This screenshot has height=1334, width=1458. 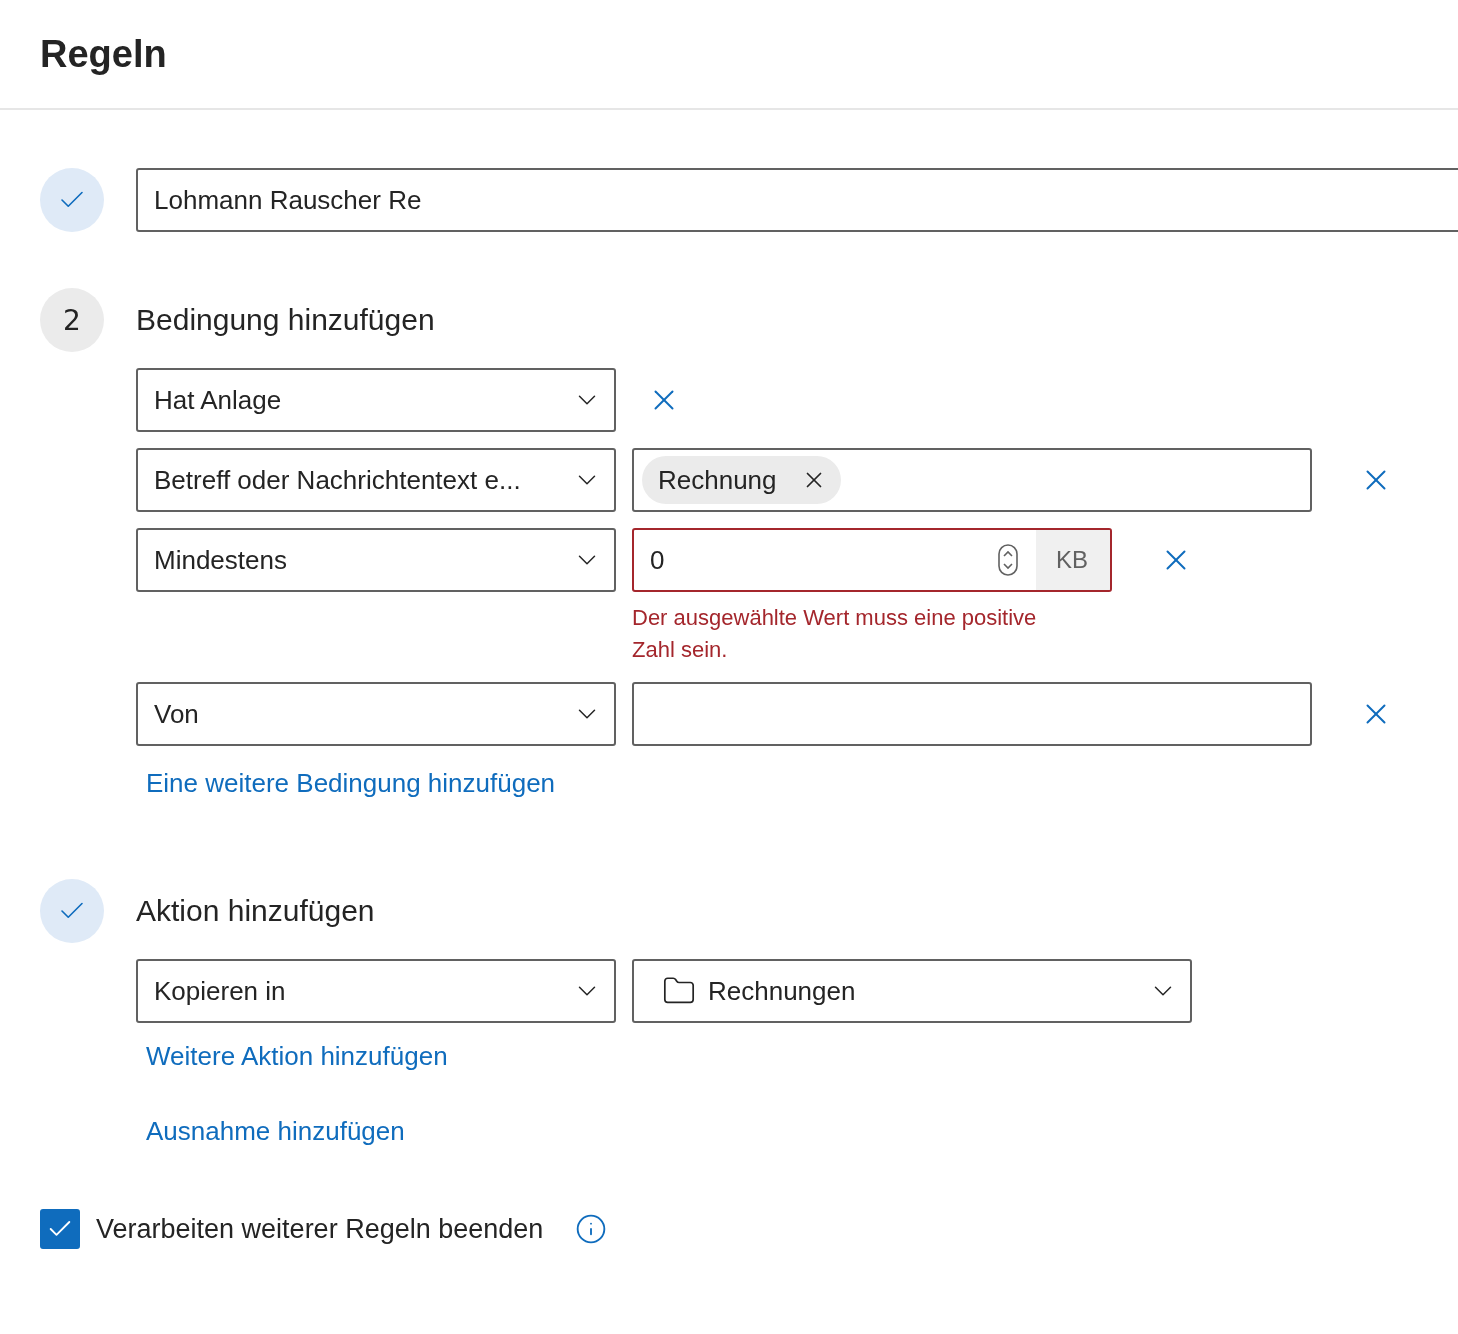 What do you see at coordinates (835, 634) in the screenshot?
I see `error-message: Der ausgewählte Wert muss eine positive Zahl sein.` at bounding box center [835, 634].